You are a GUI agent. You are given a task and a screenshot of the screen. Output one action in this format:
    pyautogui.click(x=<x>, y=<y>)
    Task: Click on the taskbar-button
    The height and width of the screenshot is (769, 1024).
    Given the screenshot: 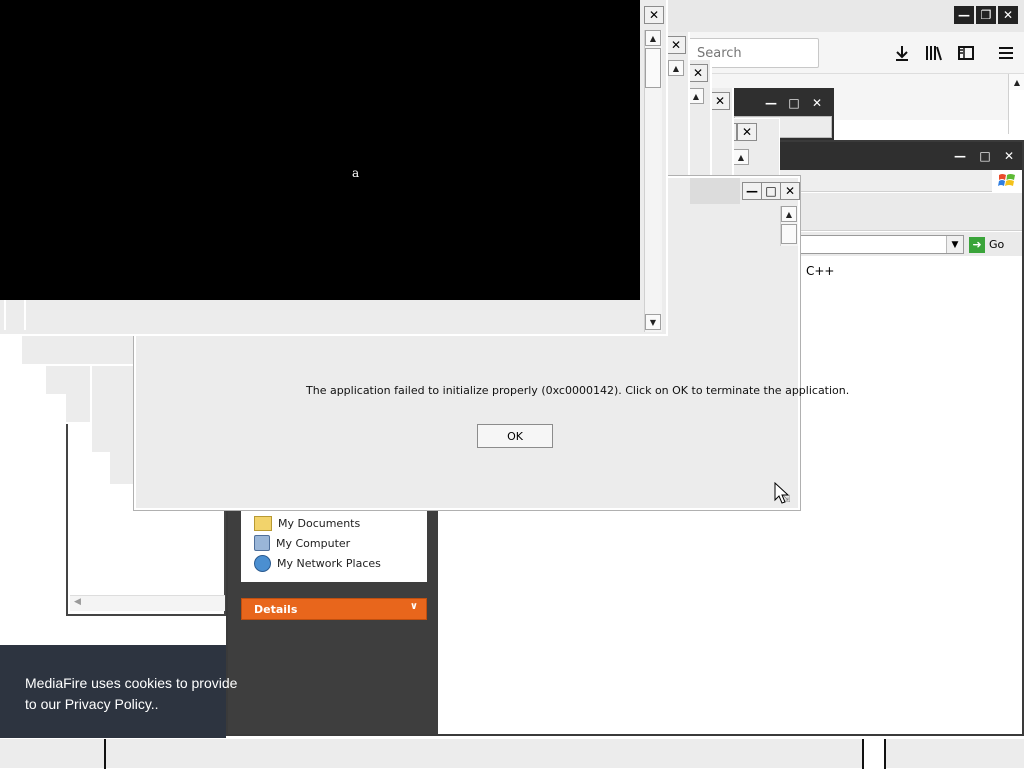 What is the action you would take?
    pyautogui.click(x=874, y=754)
    